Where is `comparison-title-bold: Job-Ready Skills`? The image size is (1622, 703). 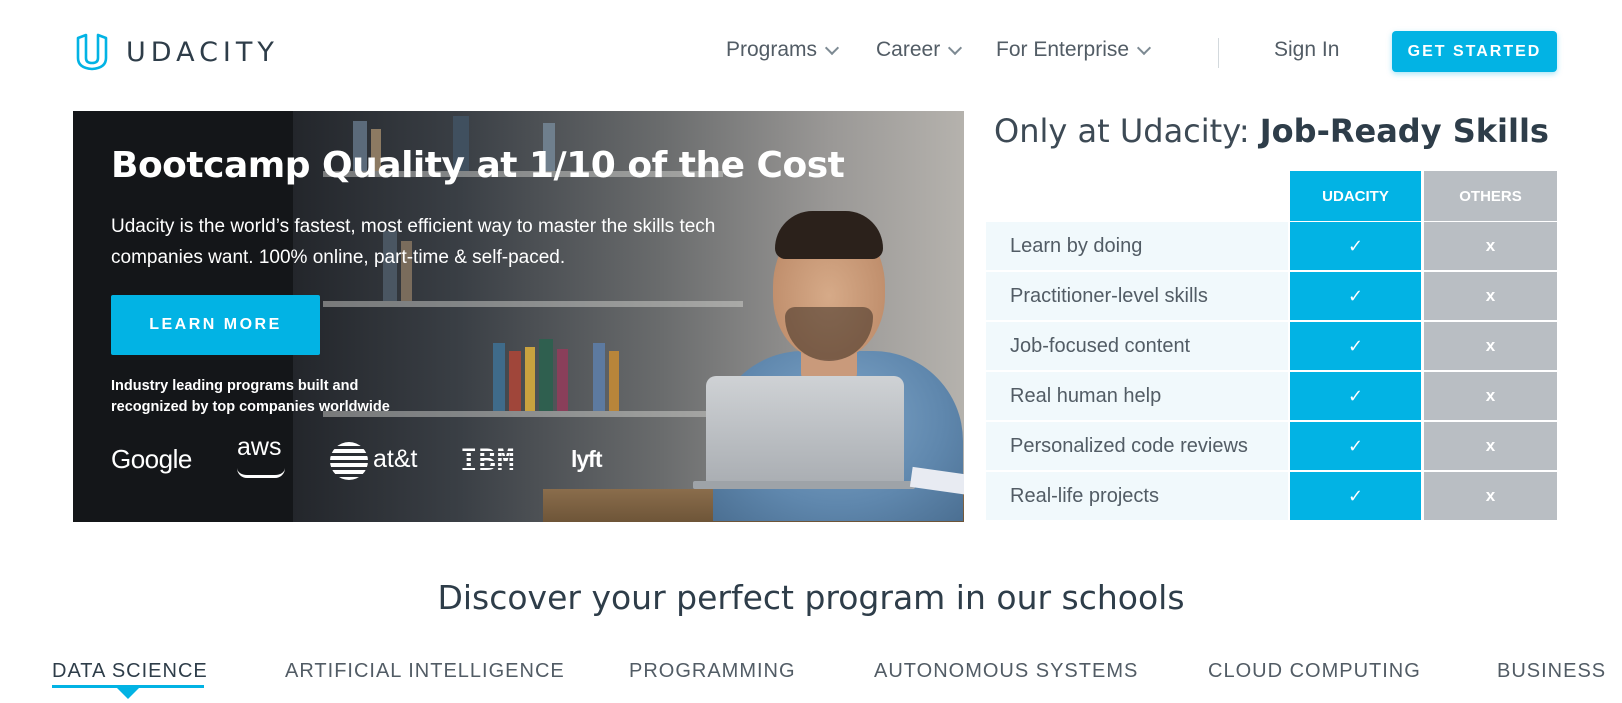 comparison-title-bold: Job-Ready Skills is located at coordinates (1404, 131).